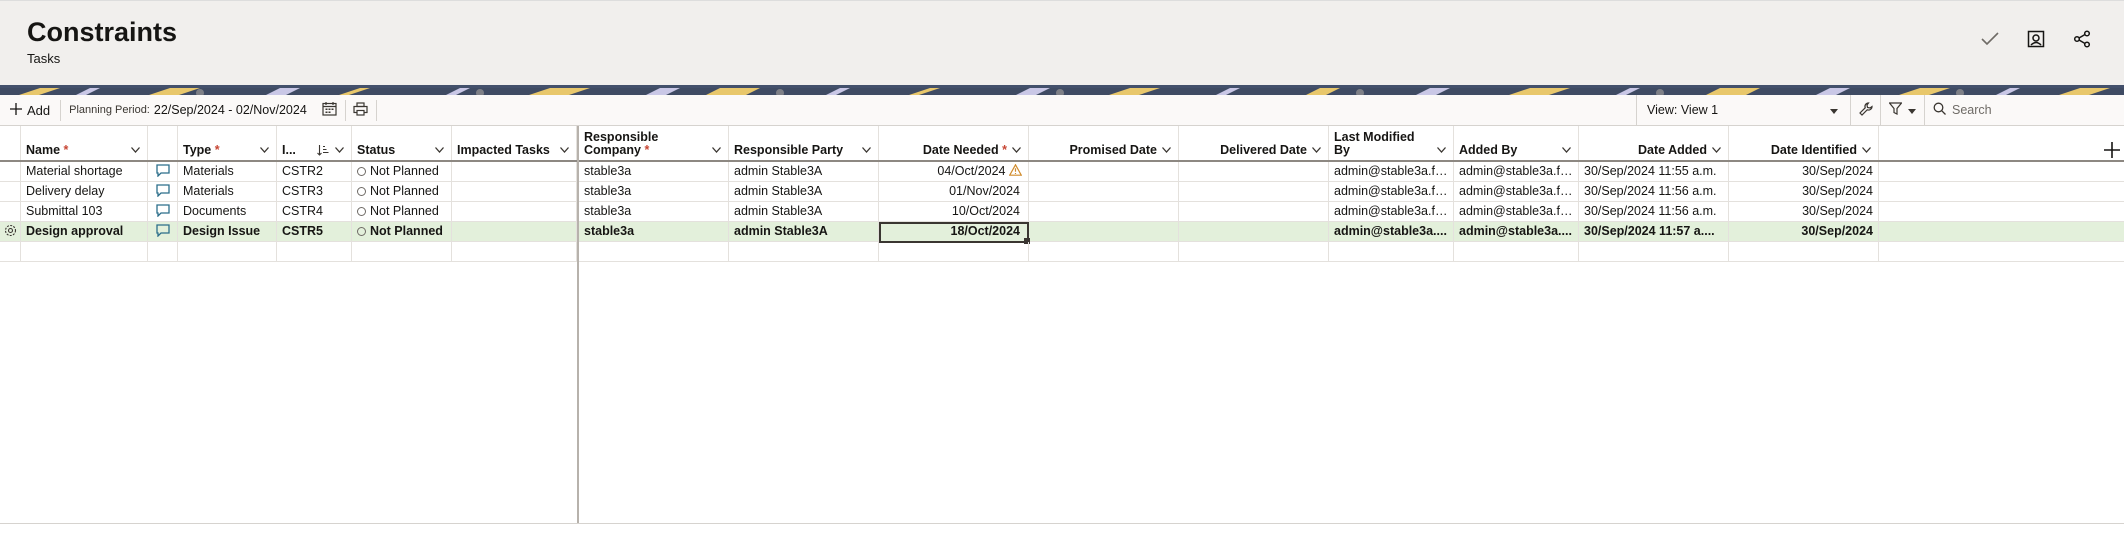  What do you see at coordinates (578, 325) in the screenshot?
I see `frozen-column-divider` at bounding box center [578, 325].